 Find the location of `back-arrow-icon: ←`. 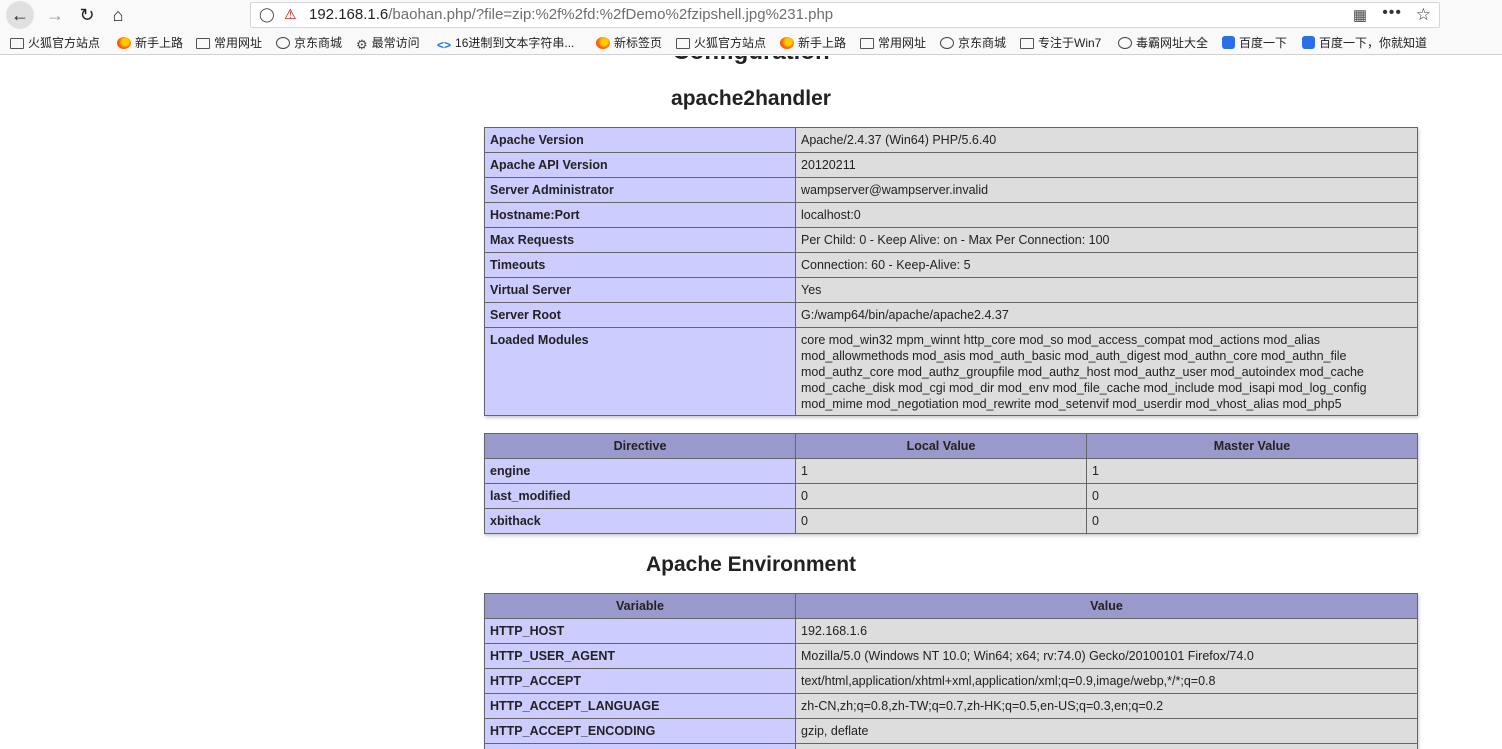

back-arrow-icon: ← is located at coordinates (20, 15).